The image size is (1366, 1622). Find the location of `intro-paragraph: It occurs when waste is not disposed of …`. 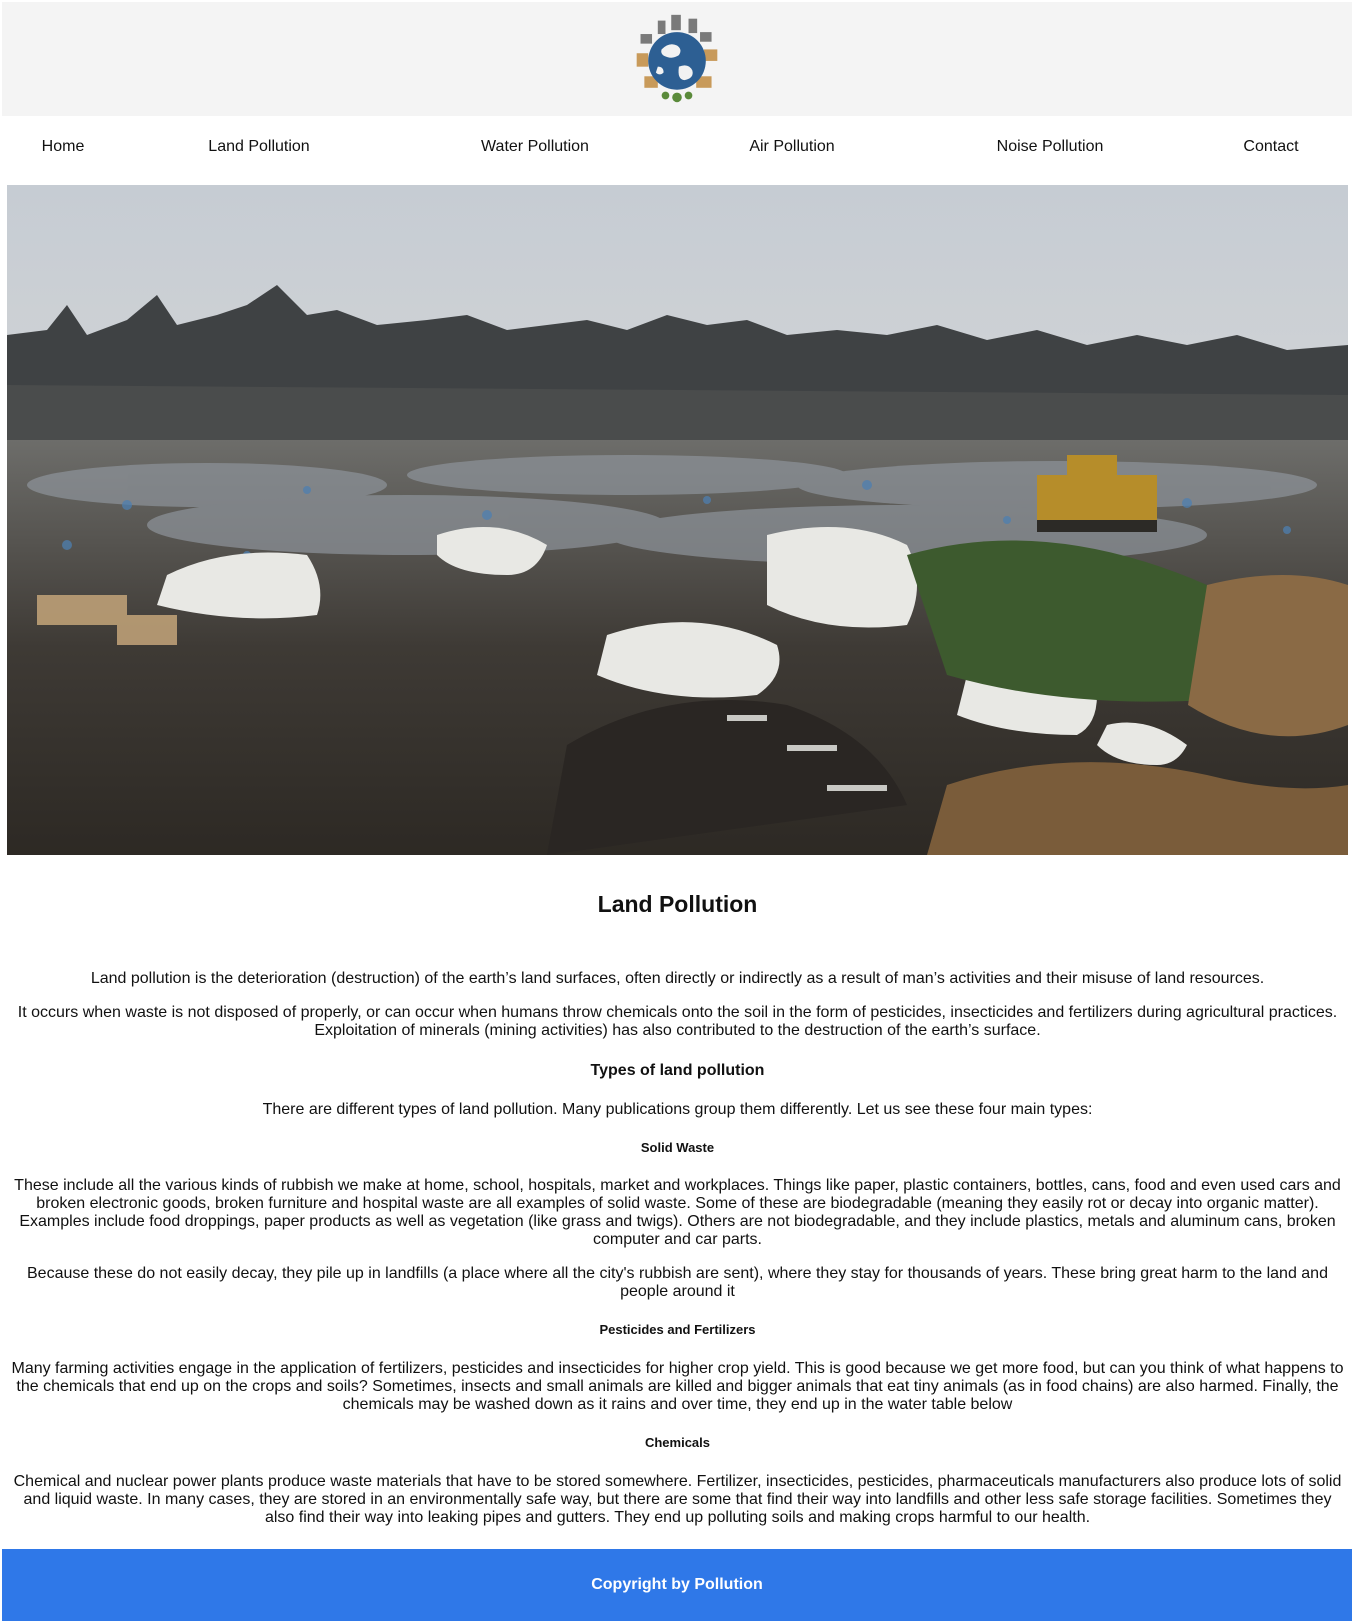

intro-paragraph: It occurs when waste is not disposed of … is located at coordinates (677, 1021).